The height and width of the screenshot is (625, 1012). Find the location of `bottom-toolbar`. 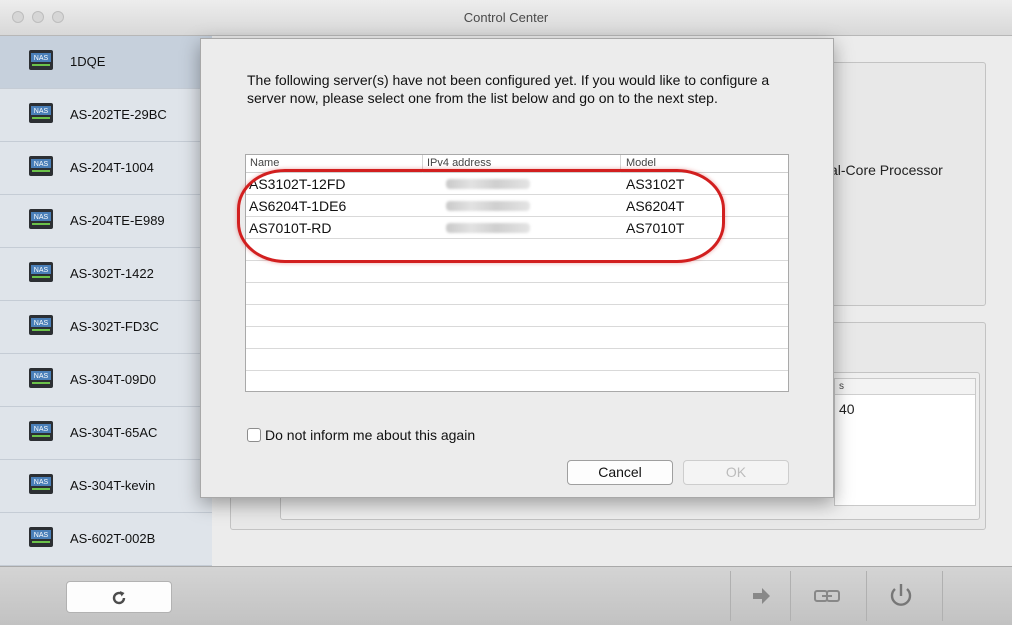

bottom-toolbar is located at coordinates (506, 595).